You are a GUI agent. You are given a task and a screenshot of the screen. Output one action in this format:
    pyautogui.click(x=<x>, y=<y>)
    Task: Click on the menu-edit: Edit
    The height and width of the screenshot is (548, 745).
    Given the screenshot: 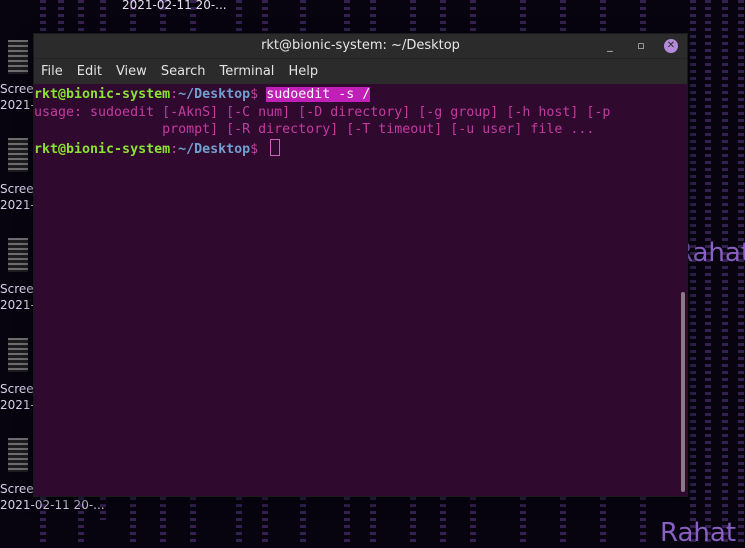 What is the action you would take?
    pyautogui.click(x=89, y=72)
    